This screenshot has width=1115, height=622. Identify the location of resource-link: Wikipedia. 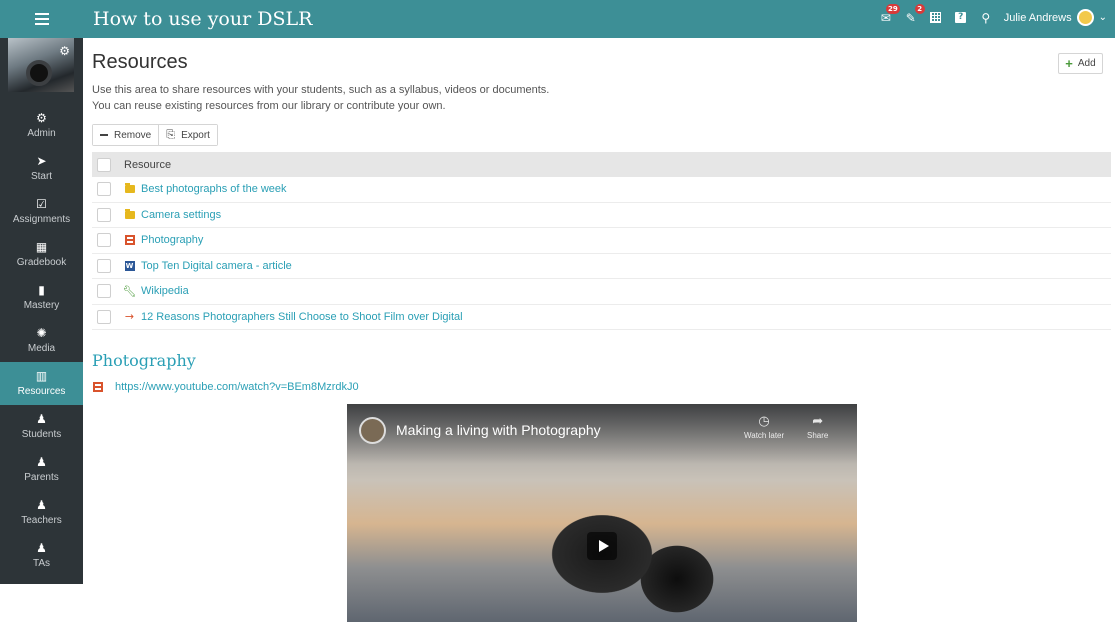
(165, 291).